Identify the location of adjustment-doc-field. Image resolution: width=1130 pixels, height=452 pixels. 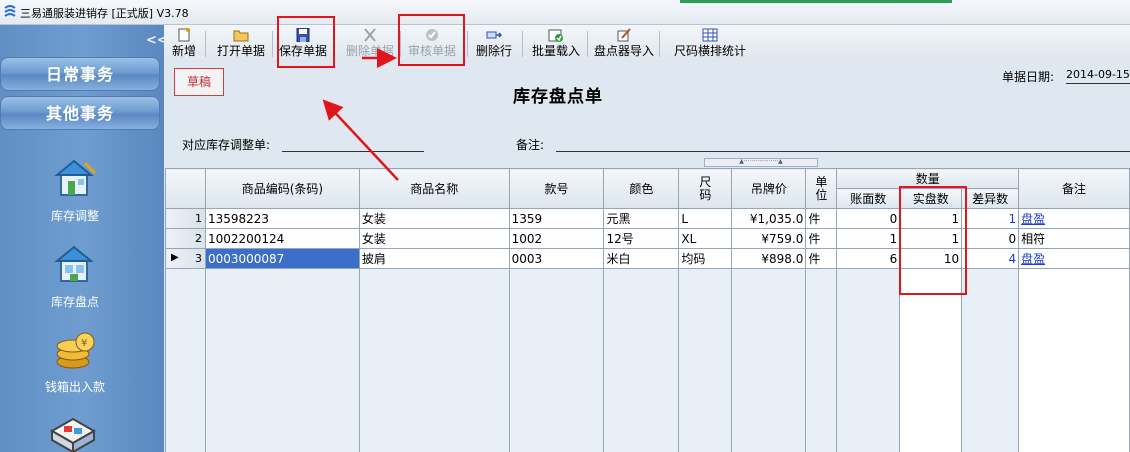
(353, 151).